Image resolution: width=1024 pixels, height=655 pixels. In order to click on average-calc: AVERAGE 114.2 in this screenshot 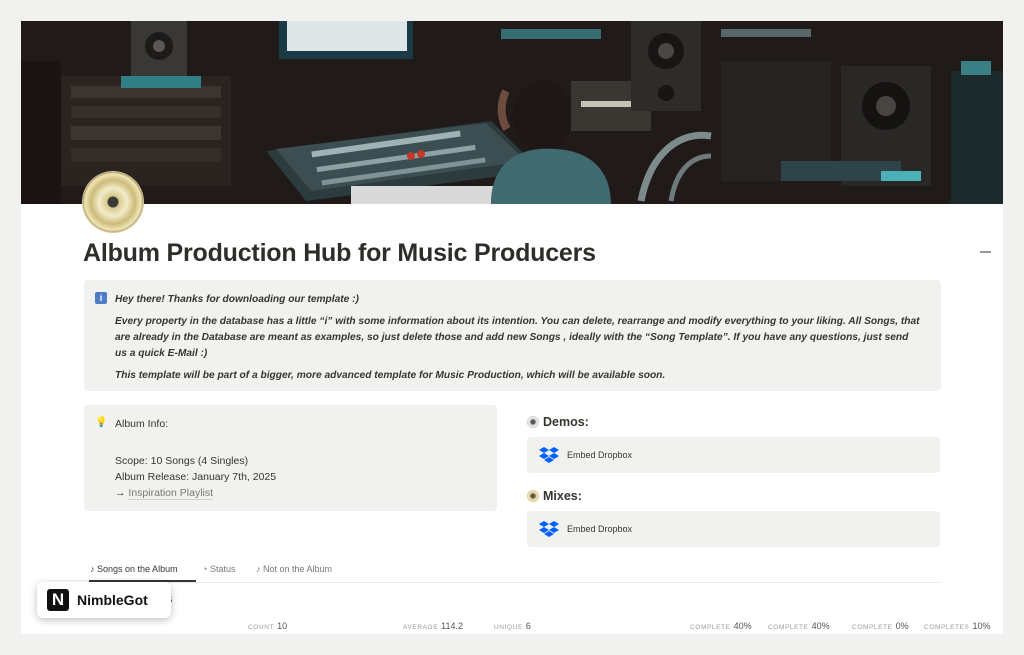, I will do `click(433, 626)`.